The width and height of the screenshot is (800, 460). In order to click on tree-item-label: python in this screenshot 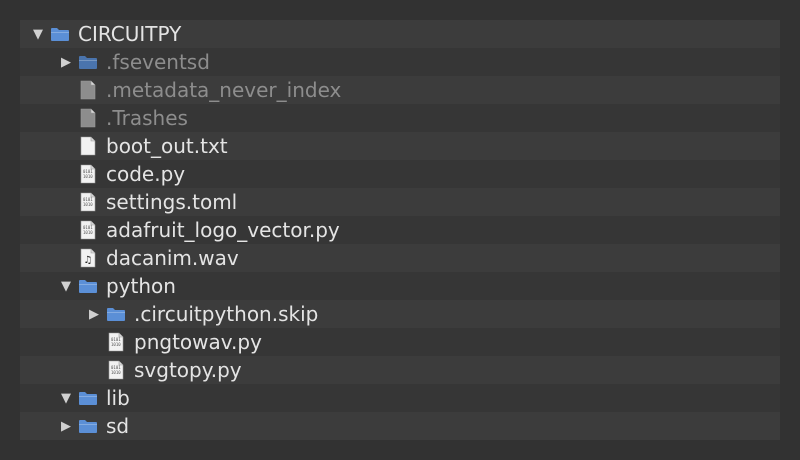, I will do `click(141, 286)`.